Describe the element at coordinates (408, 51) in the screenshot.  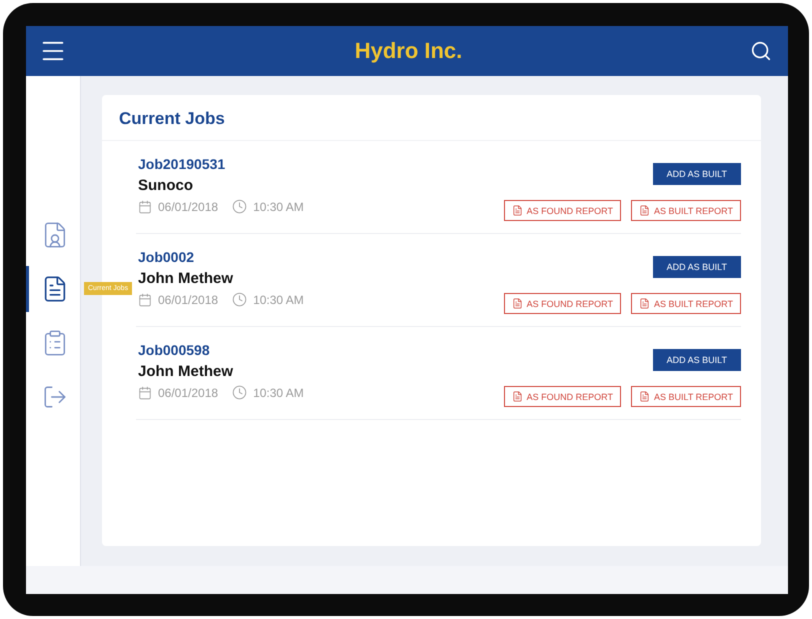
I see `app-title: Hydro Inc.` at that location.